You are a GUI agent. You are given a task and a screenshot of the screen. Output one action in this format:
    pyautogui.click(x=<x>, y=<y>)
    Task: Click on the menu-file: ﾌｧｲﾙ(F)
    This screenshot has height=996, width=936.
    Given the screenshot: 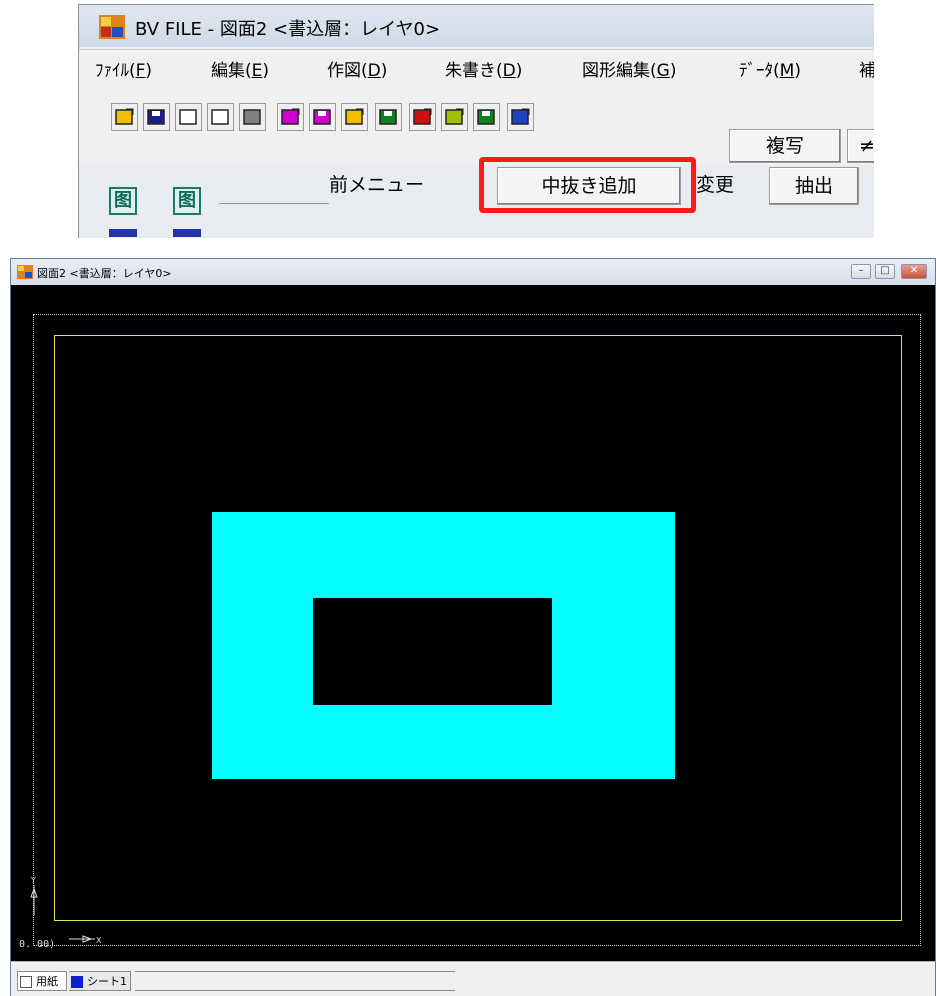 What is the action you would take?
    pyautogui.click(x=123, y=68)
    